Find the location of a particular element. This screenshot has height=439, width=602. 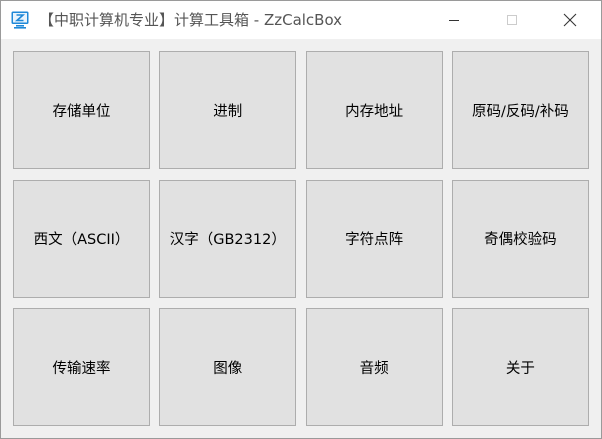

minimize-icon is located at coordinates (454, 20).